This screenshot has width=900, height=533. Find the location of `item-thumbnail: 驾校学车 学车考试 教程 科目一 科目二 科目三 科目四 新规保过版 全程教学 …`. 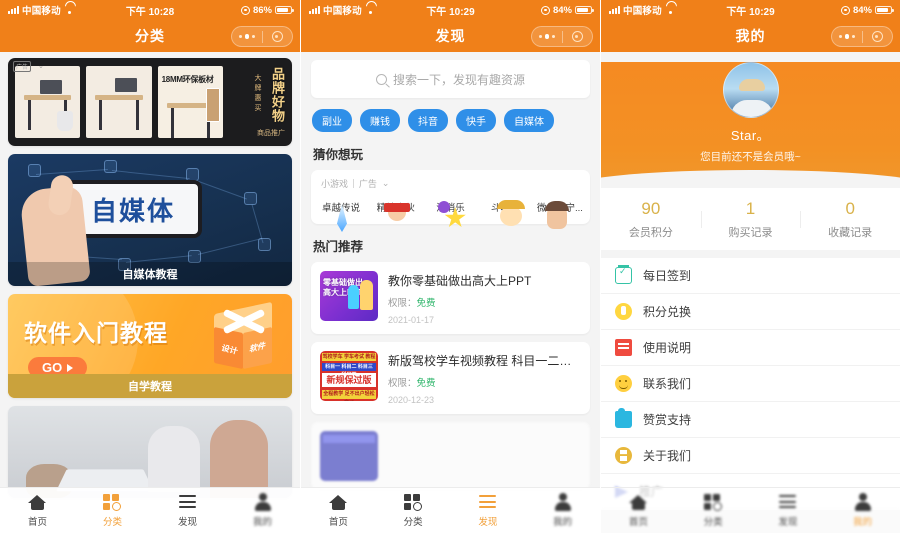

item-thumbnail: 驾校学车 学车考试 教程 科目一 科目二 科目三 科目四 新规保过版 全程教学 … is located at coordinates (349, 376).